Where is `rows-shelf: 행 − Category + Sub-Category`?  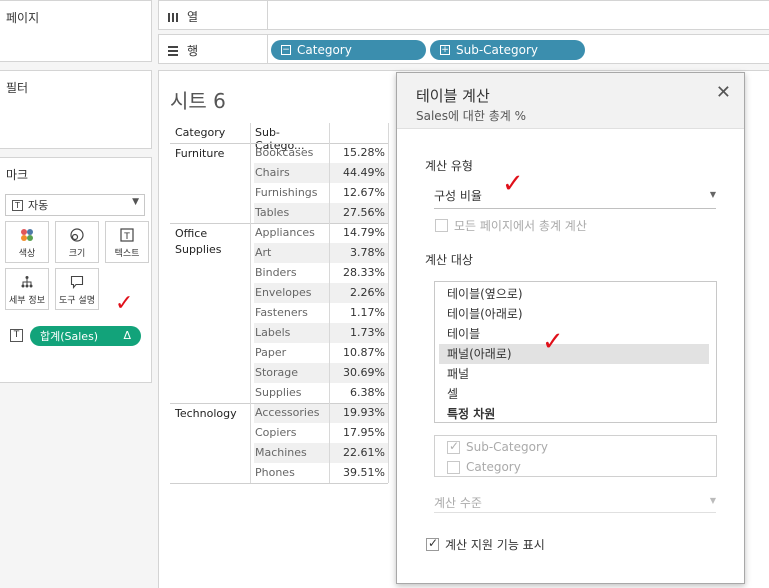
rows-shelf: 행 − Category + Sub-Category is located at coordinates (463, 49).